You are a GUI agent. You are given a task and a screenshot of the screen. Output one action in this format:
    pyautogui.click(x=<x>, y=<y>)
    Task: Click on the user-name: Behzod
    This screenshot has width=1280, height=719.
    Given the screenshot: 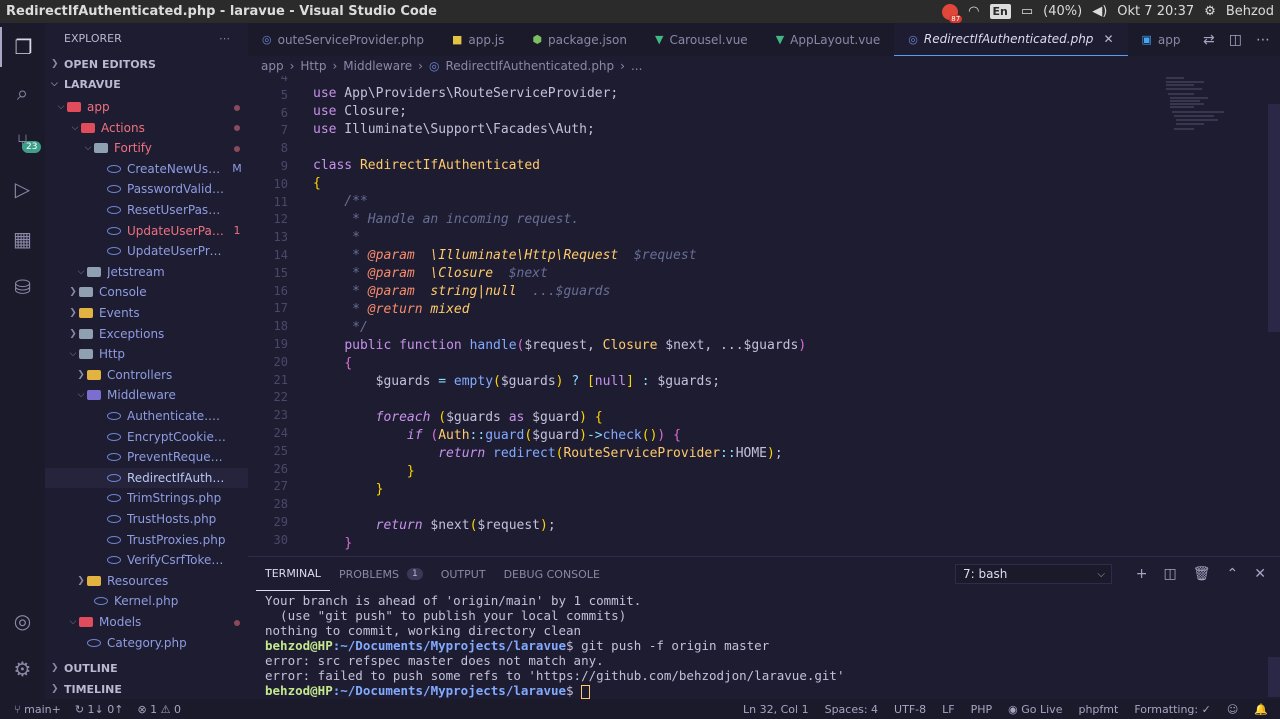 What is the action you would take?
    pyautogui.click(x=1250, y=11)
    